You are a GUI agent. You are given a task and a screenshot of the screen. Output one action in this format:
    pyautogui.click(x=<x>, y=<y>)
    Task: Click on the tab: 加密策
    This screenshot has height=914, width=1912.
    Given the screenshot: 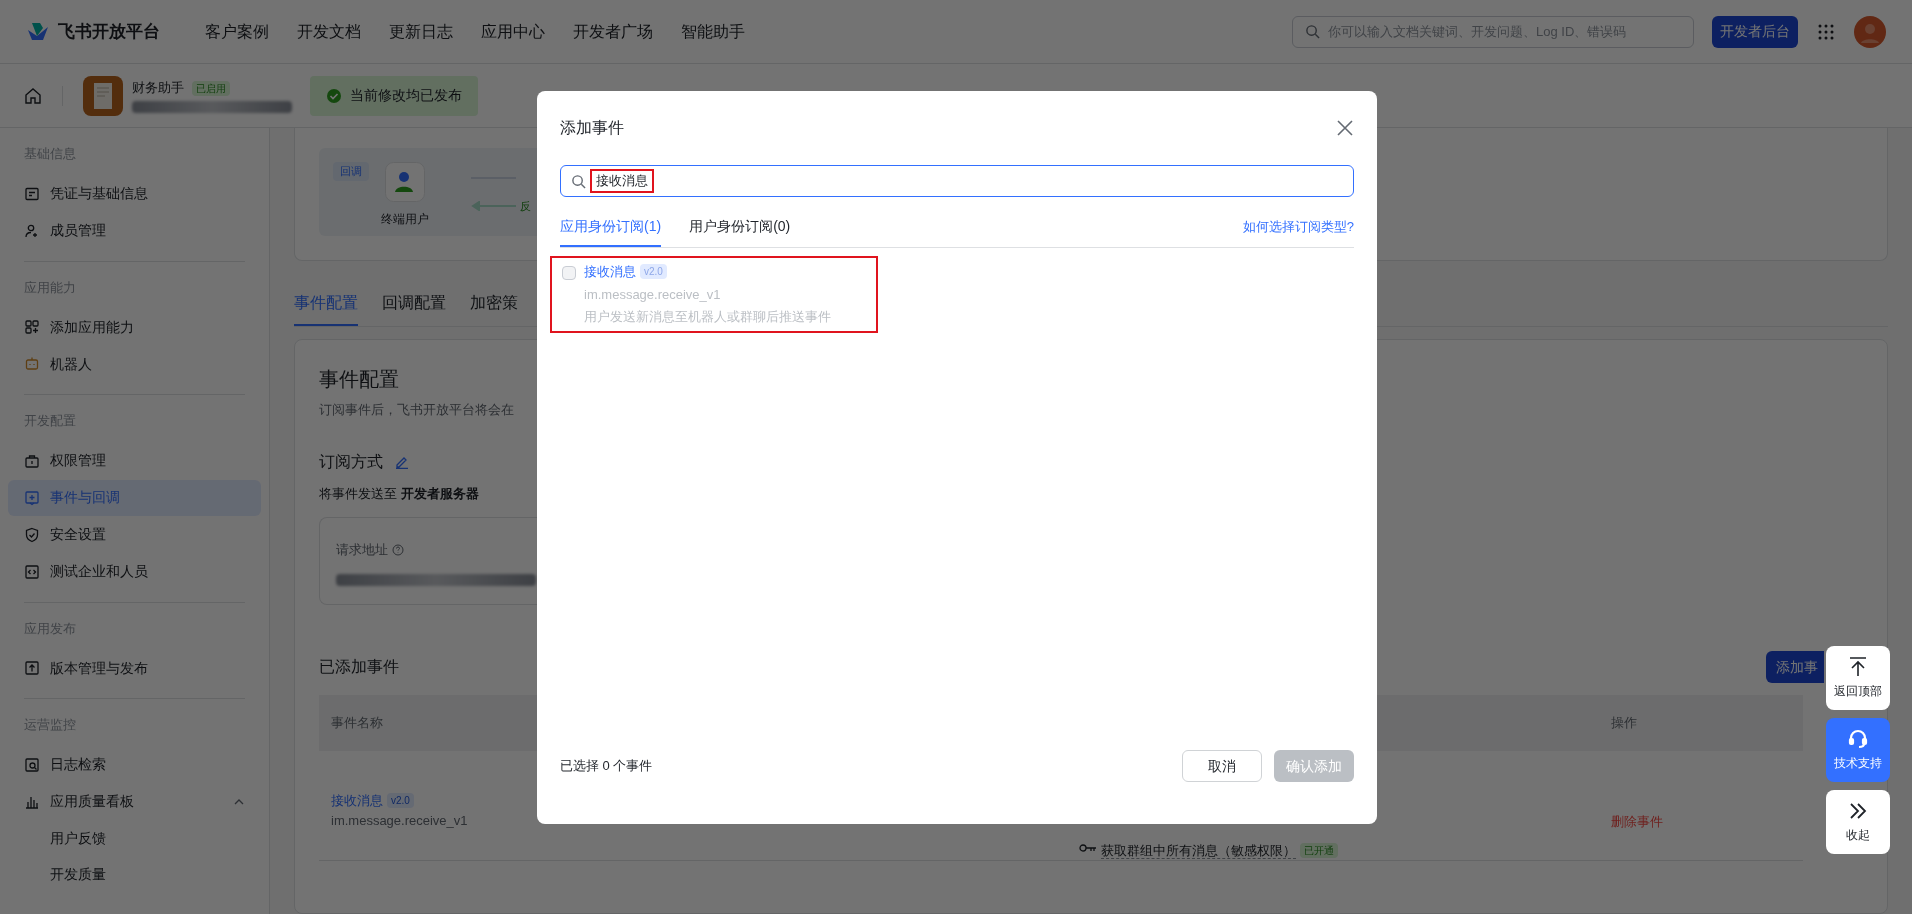 What is the action you would take?
    pyautogui.click(x=494, y=308)
    